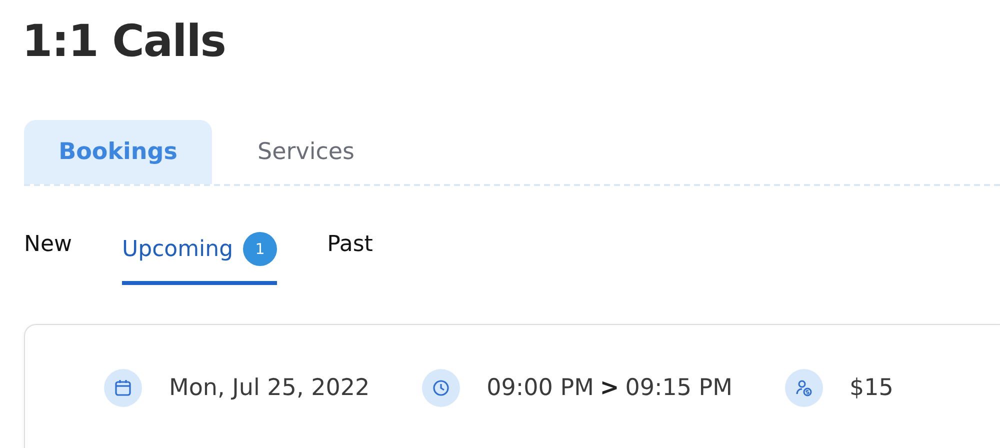 This screenshot has height=448, width=1000. Describe the element at coordinates (872, 388) in the screenshot. I see `booking-price: $15` at that location.